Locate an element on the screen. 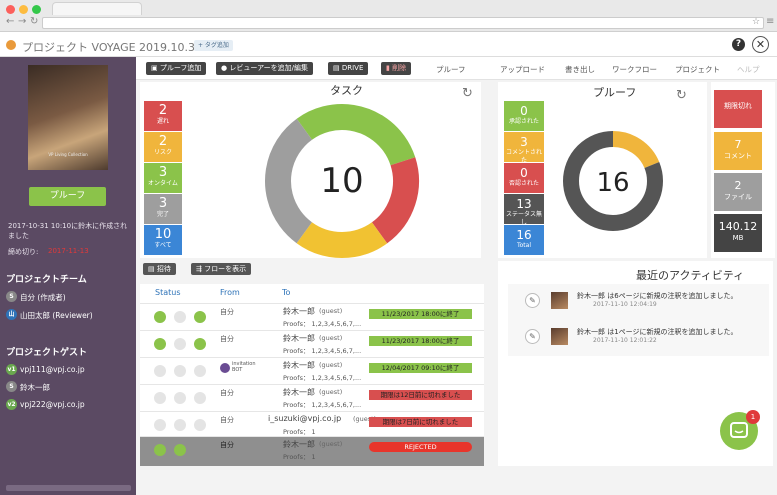 This screenshot has width=777, height=495. invite-button: ▤ 招待 is located at coordinates (159, 269).